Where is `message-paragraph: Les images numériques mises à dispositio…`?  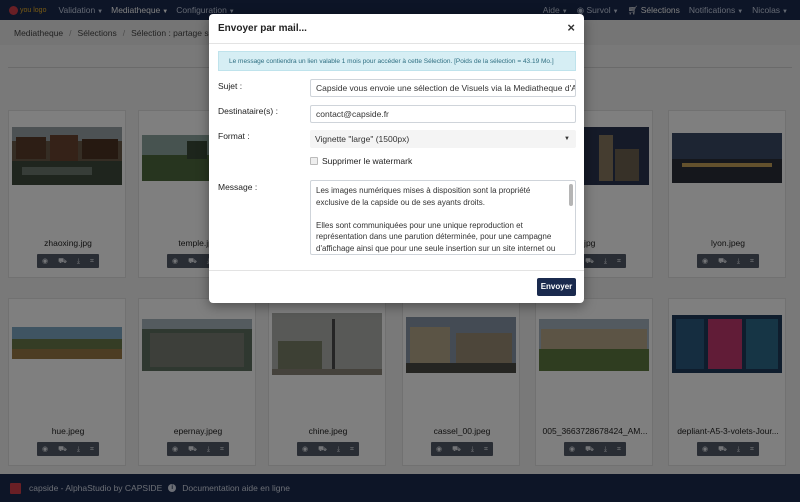 message-paragraph: Les images numériques mises à dispositio… is located at coordinates (423, 196).